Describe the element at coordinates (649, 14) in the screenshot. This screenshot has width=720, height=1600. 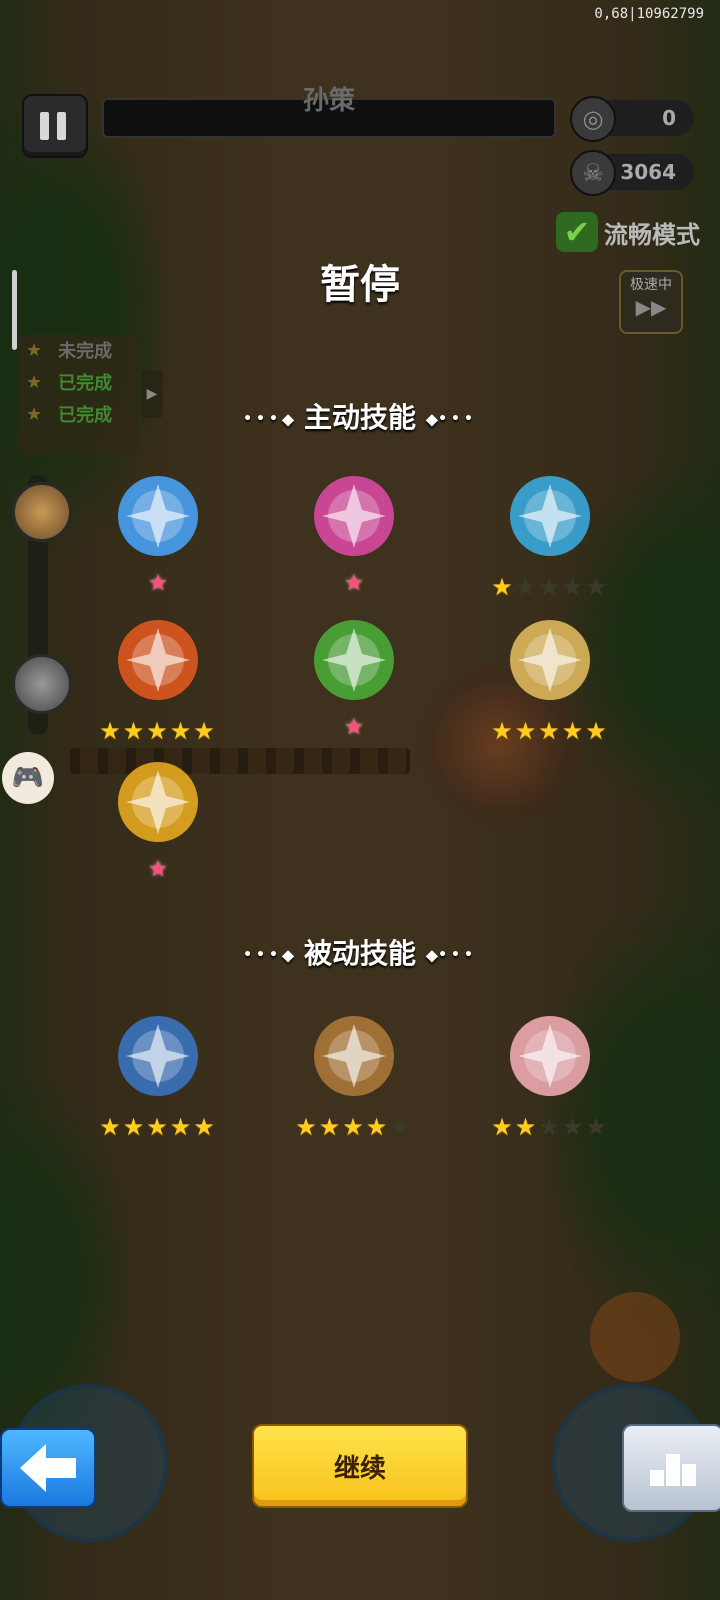
I see `debug-readout: 0,68|10962799` at that location.